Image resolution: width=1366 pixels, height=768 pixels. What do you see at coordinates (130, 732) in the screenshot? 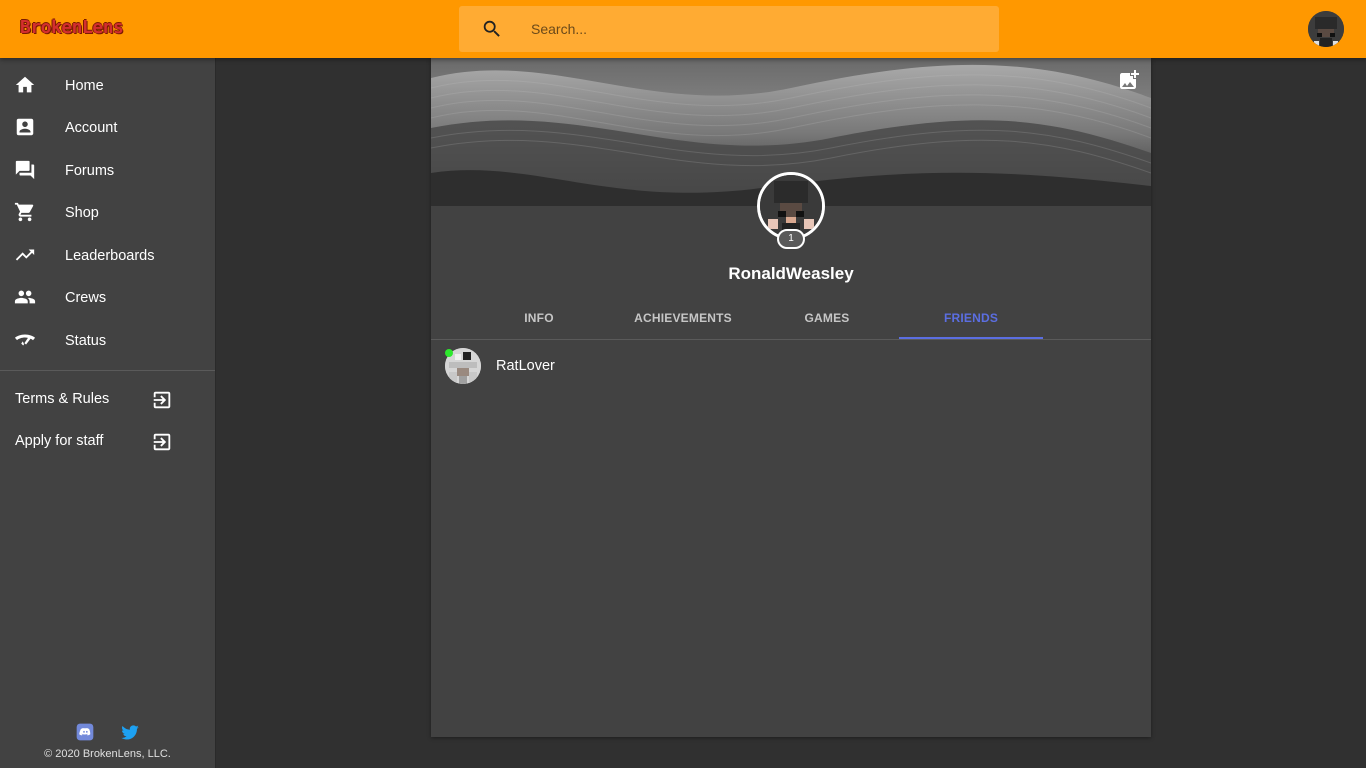
I see `twitter-icon` at bounding box center [130, 732].